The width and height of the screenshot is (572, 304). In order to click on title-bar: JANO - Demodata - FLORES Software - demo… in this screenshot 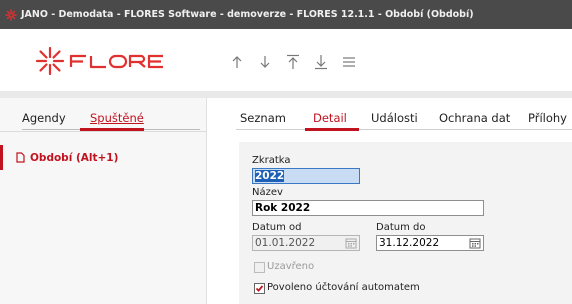, I will do `click(286, 14)`.